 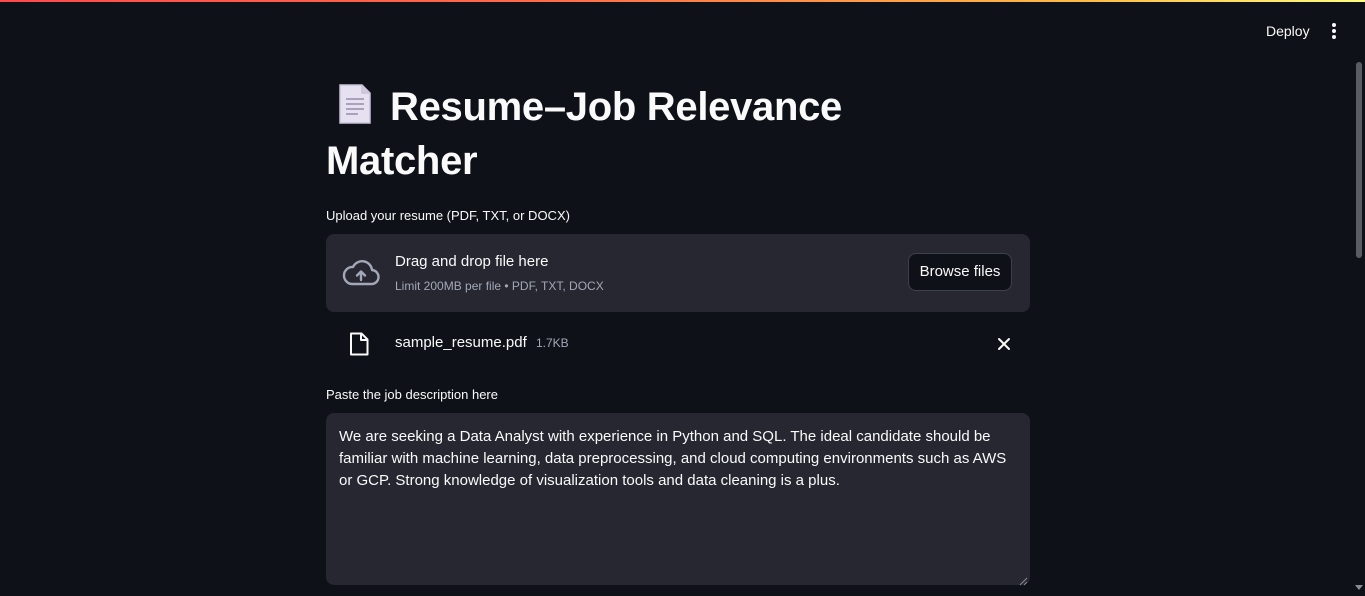 I want to click on resize-handle-icon, so click(x=1023, y=579).